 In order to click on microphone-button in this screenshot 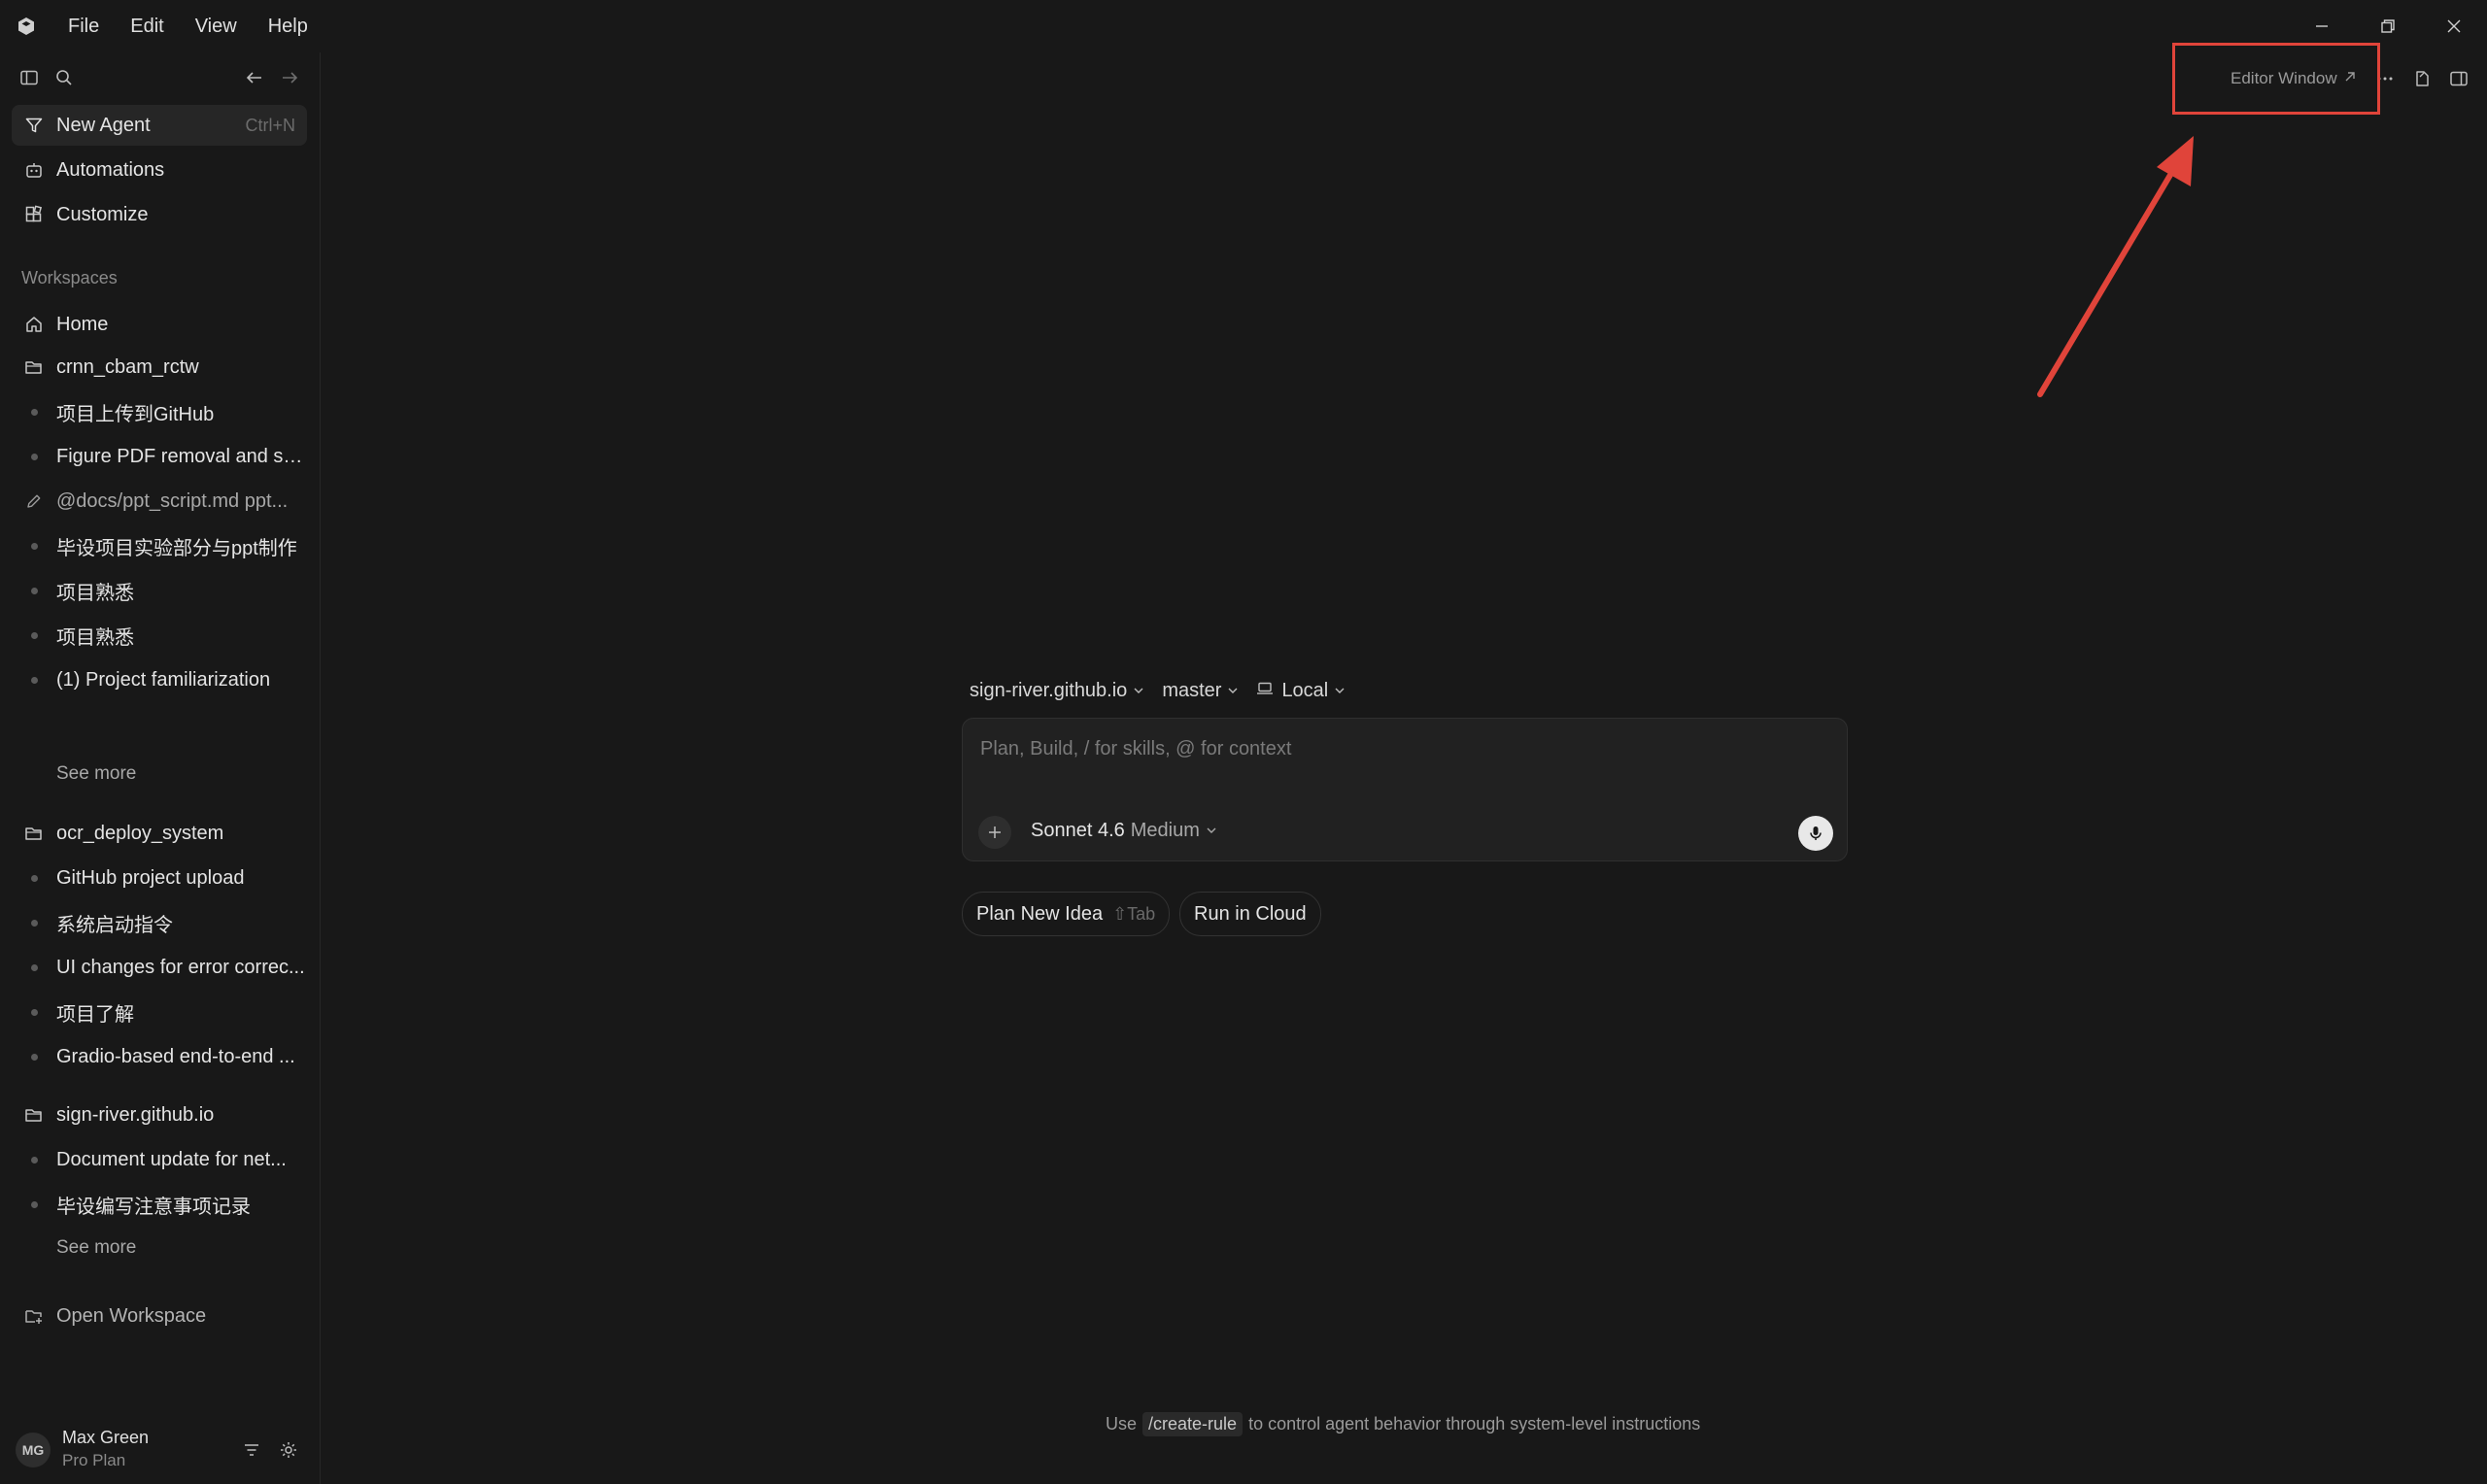, I will do `click(1815, 833)`.